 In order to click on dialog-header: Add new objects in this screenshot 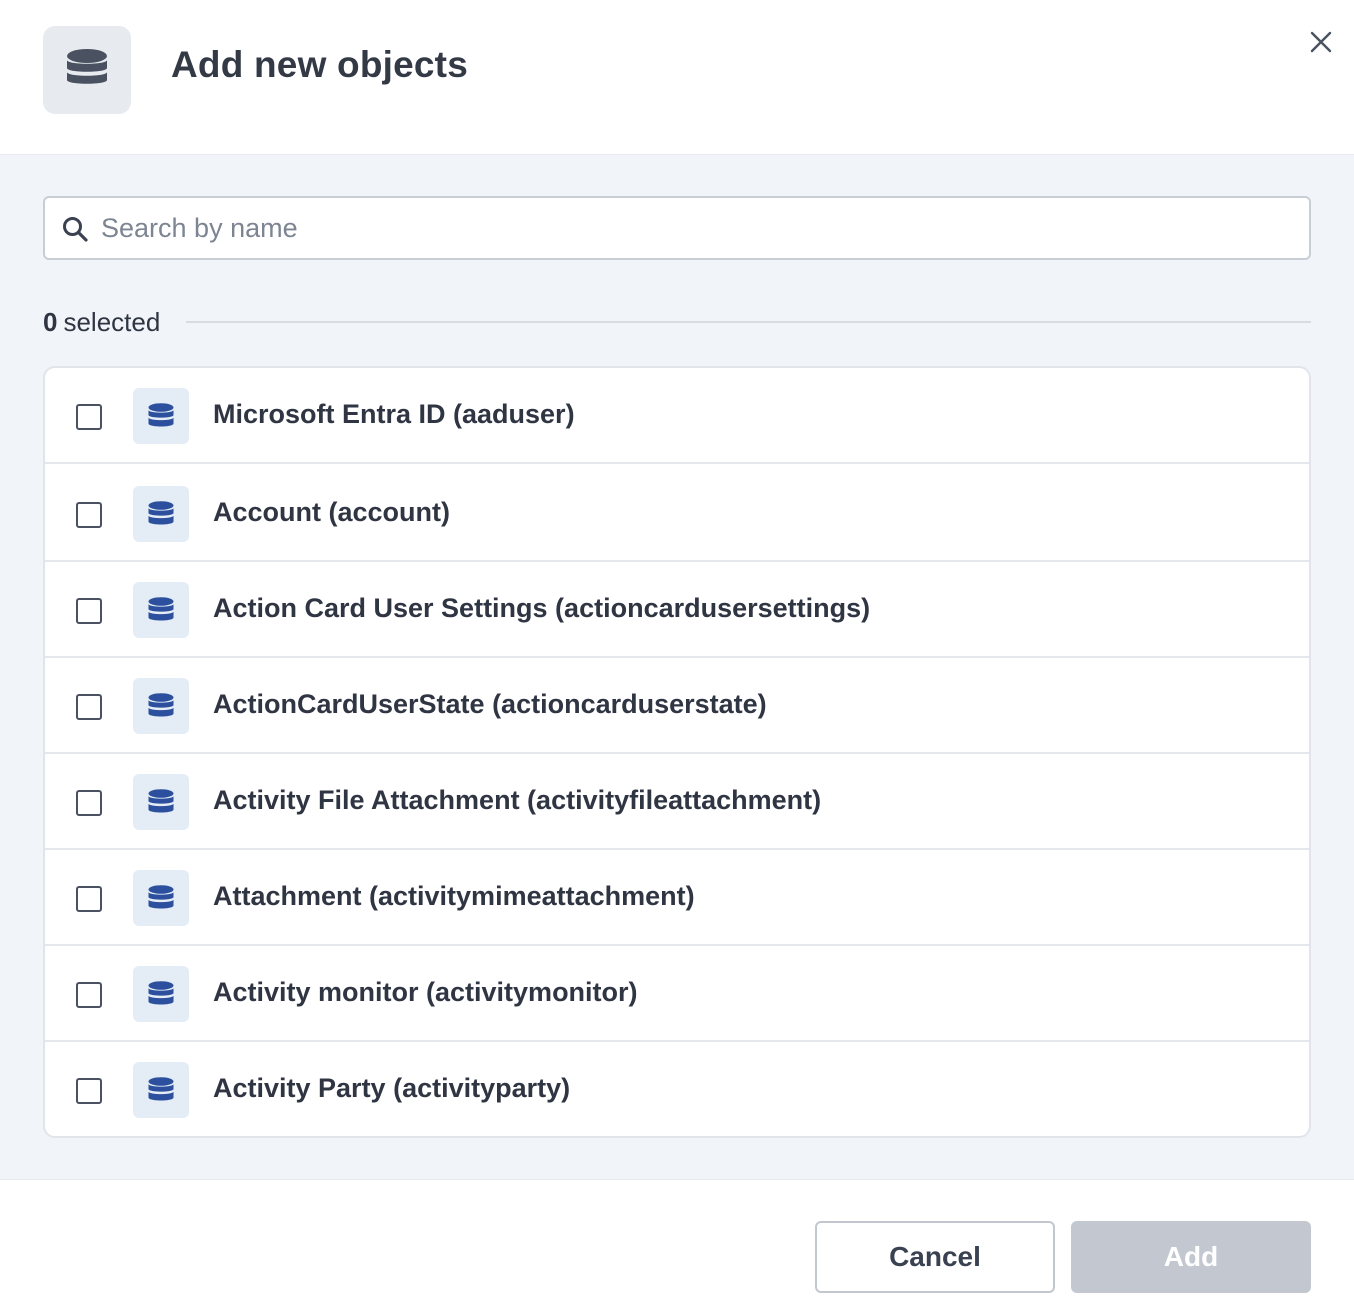, I will do `click(677, 77)`.